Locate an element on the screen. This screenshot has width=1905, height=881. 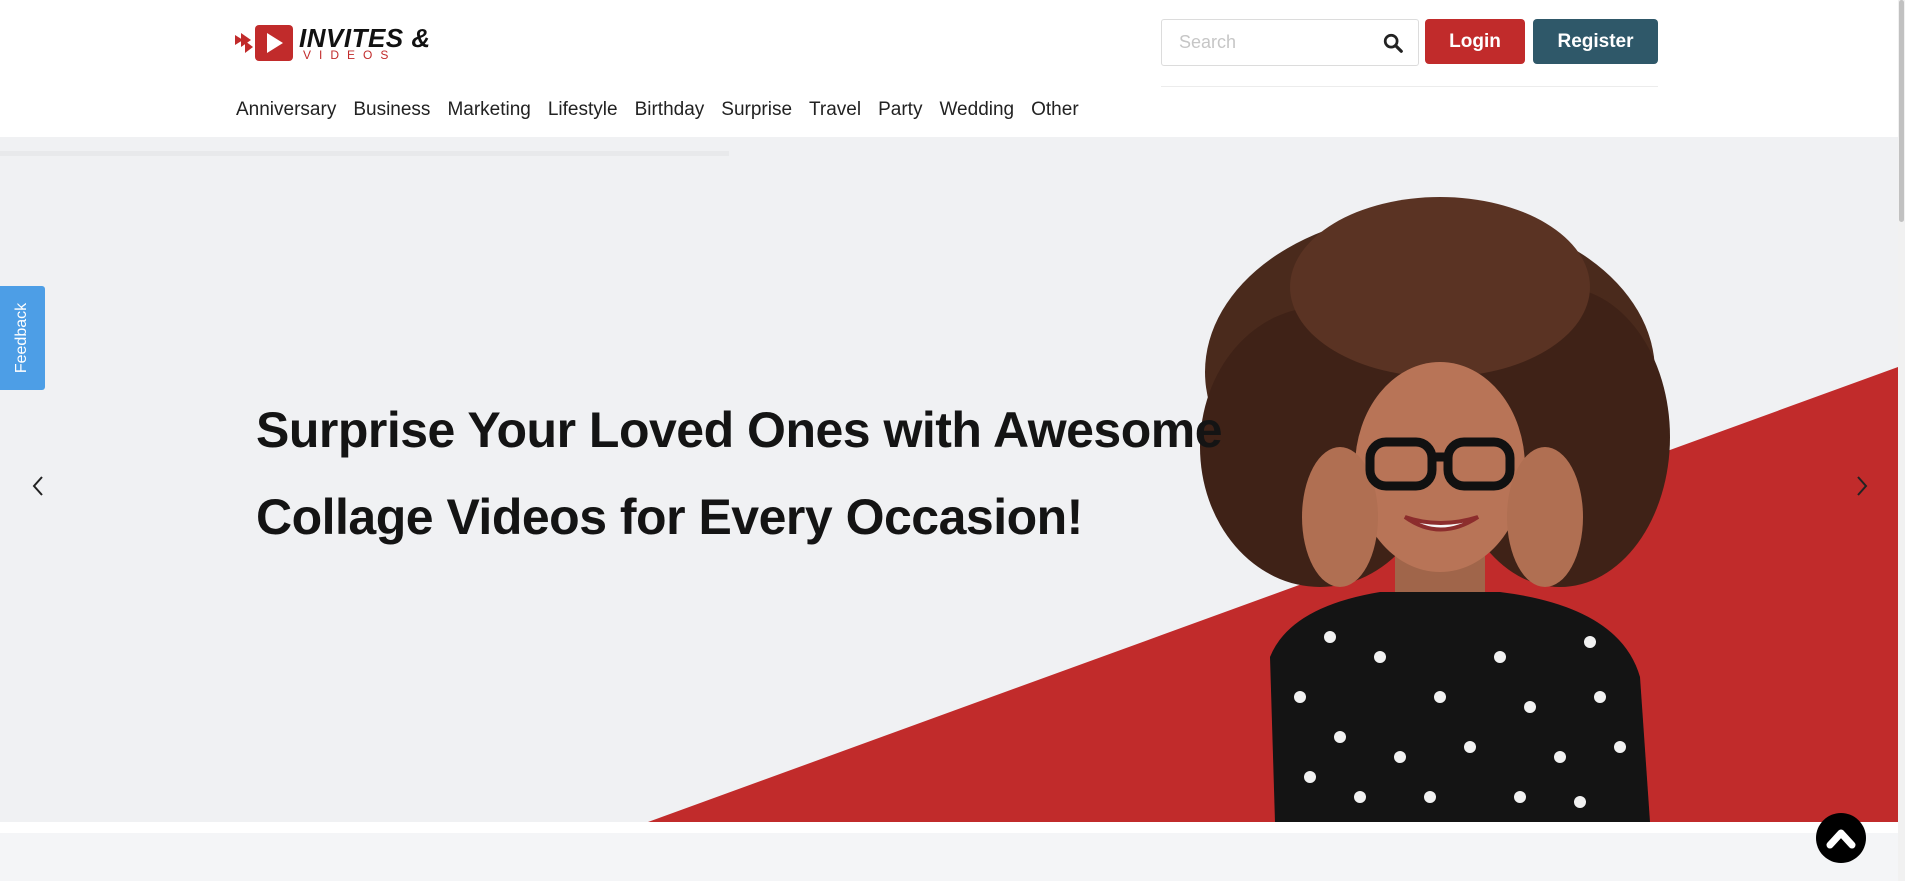
nav-item-business: Business is located at coordinates (391, 110).